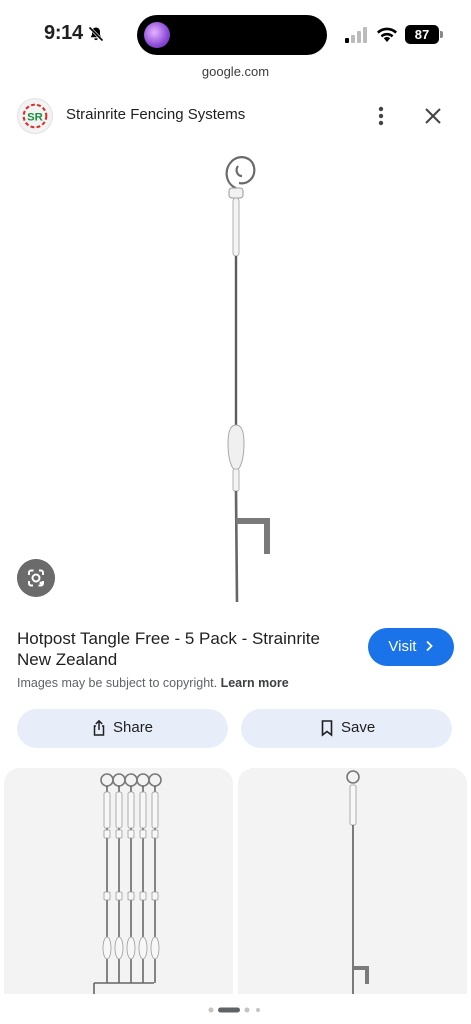 This screenshot has width=471, height=1024. I want to click on more-vert-icon, so click(381, 116).